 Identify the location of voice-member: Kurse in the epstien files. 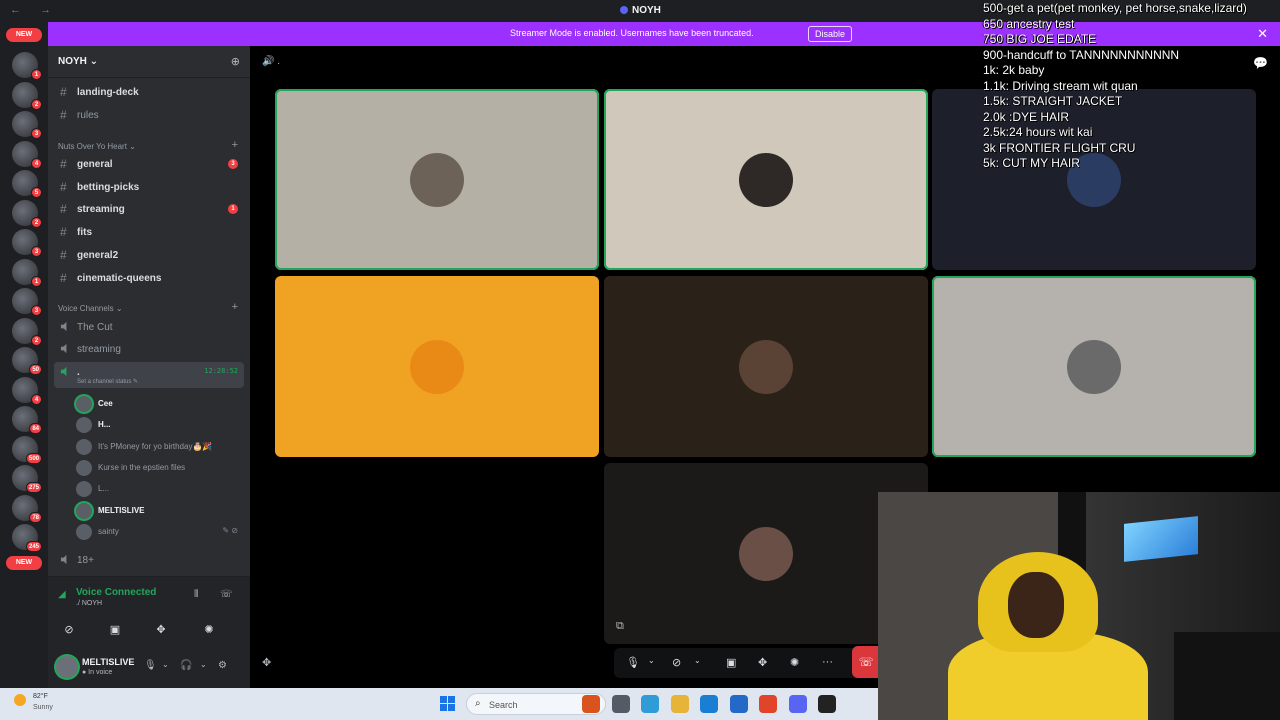
(160, 468).